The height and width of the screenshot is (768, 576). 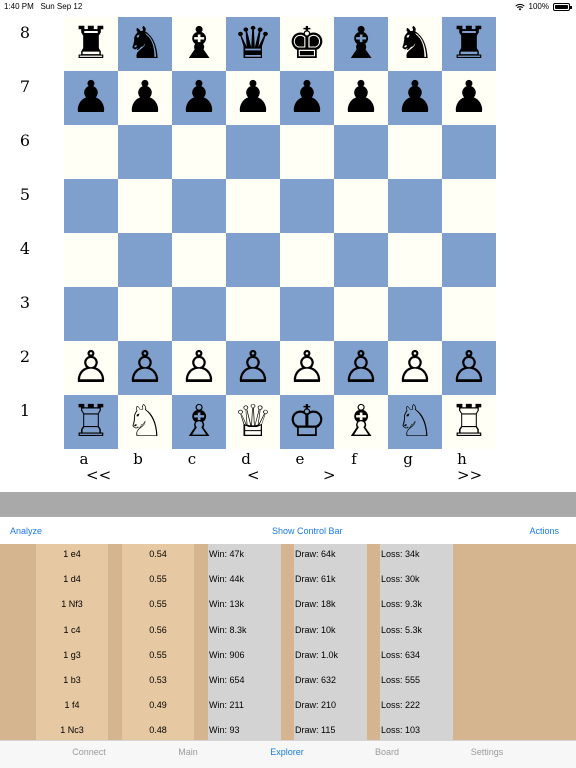 I want to click on square-f2: ♙, so click(x=361, y=368).